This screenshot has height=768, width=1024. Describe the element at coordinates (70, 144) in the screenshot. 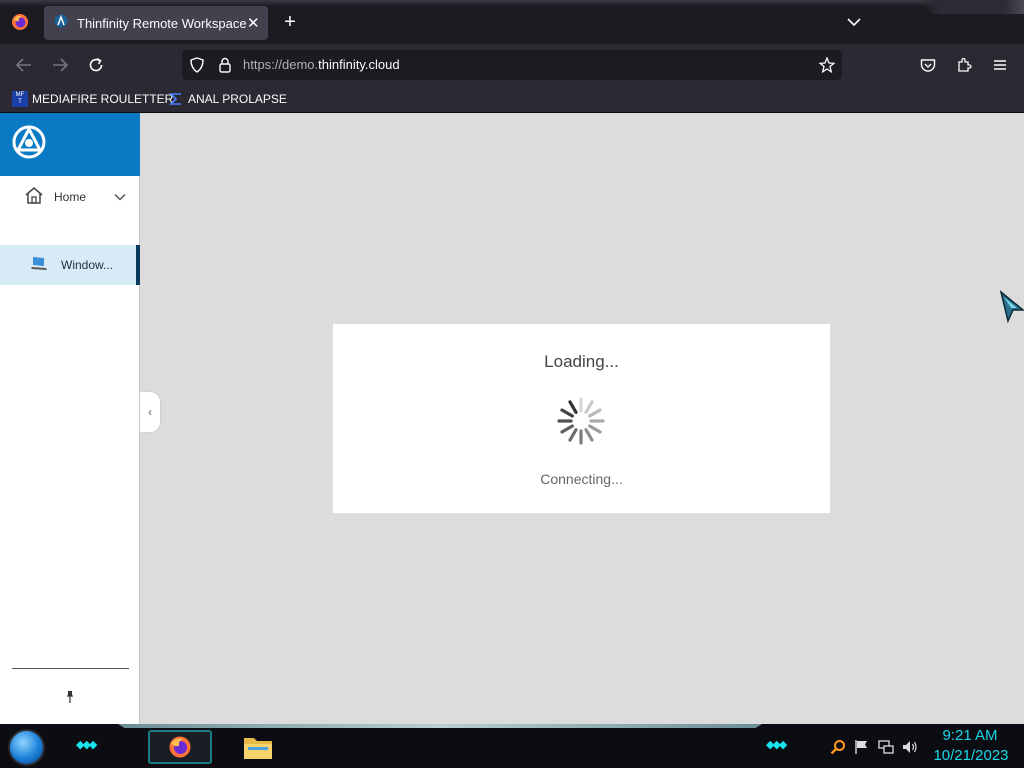

I see `sidebar-header` at that location.